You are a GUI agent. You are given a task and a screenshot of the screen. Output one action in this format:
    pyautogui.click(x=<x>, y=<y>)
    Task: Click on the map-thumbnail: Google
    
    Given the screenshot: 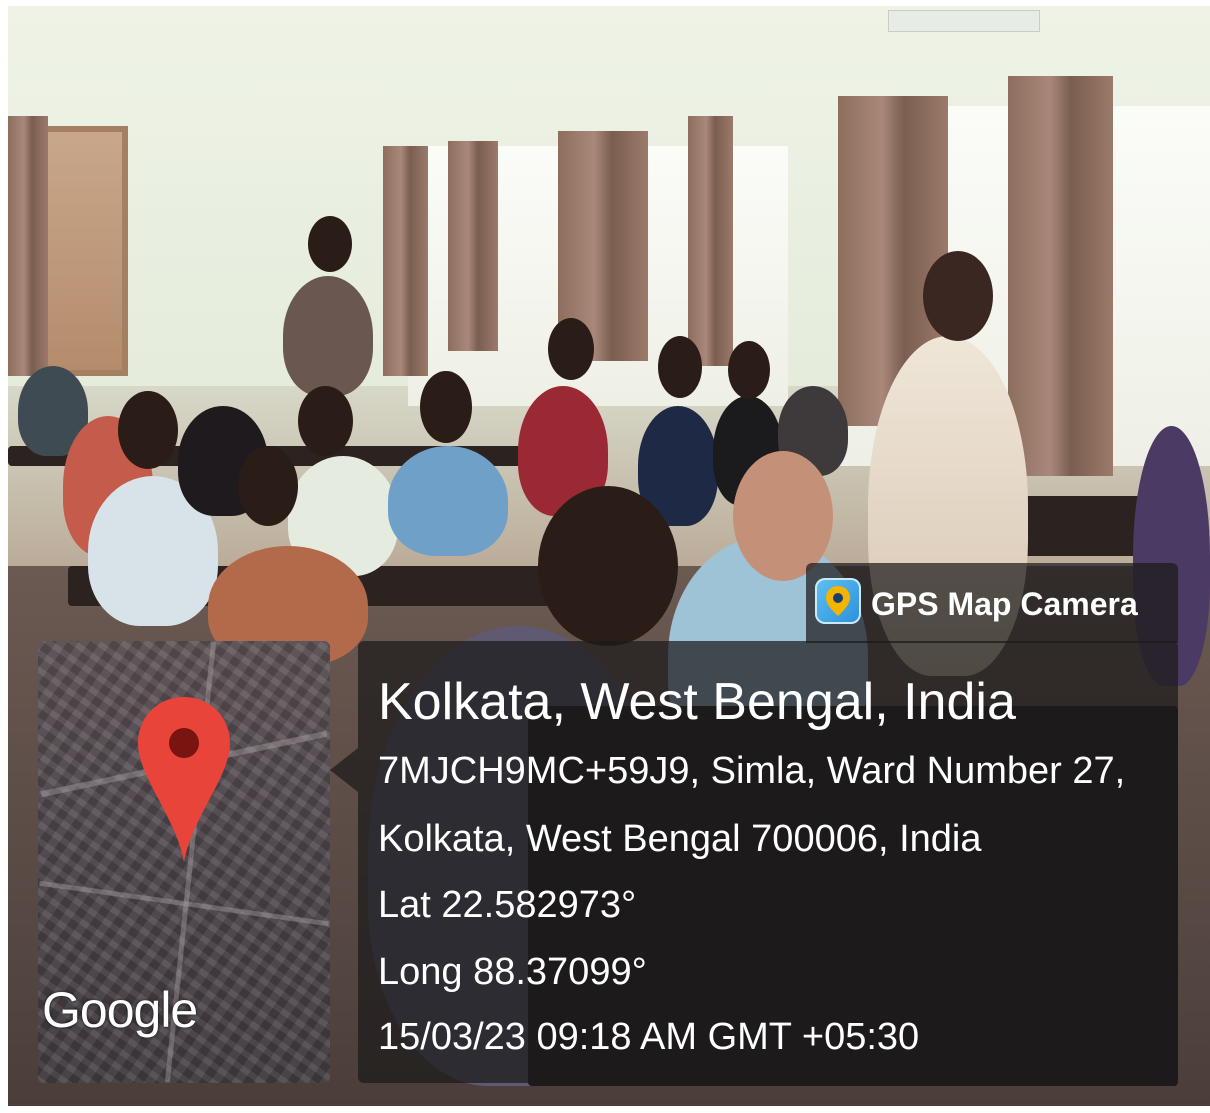 What is the action you would take?
    pyautogui.click(x=184, y=862)
    